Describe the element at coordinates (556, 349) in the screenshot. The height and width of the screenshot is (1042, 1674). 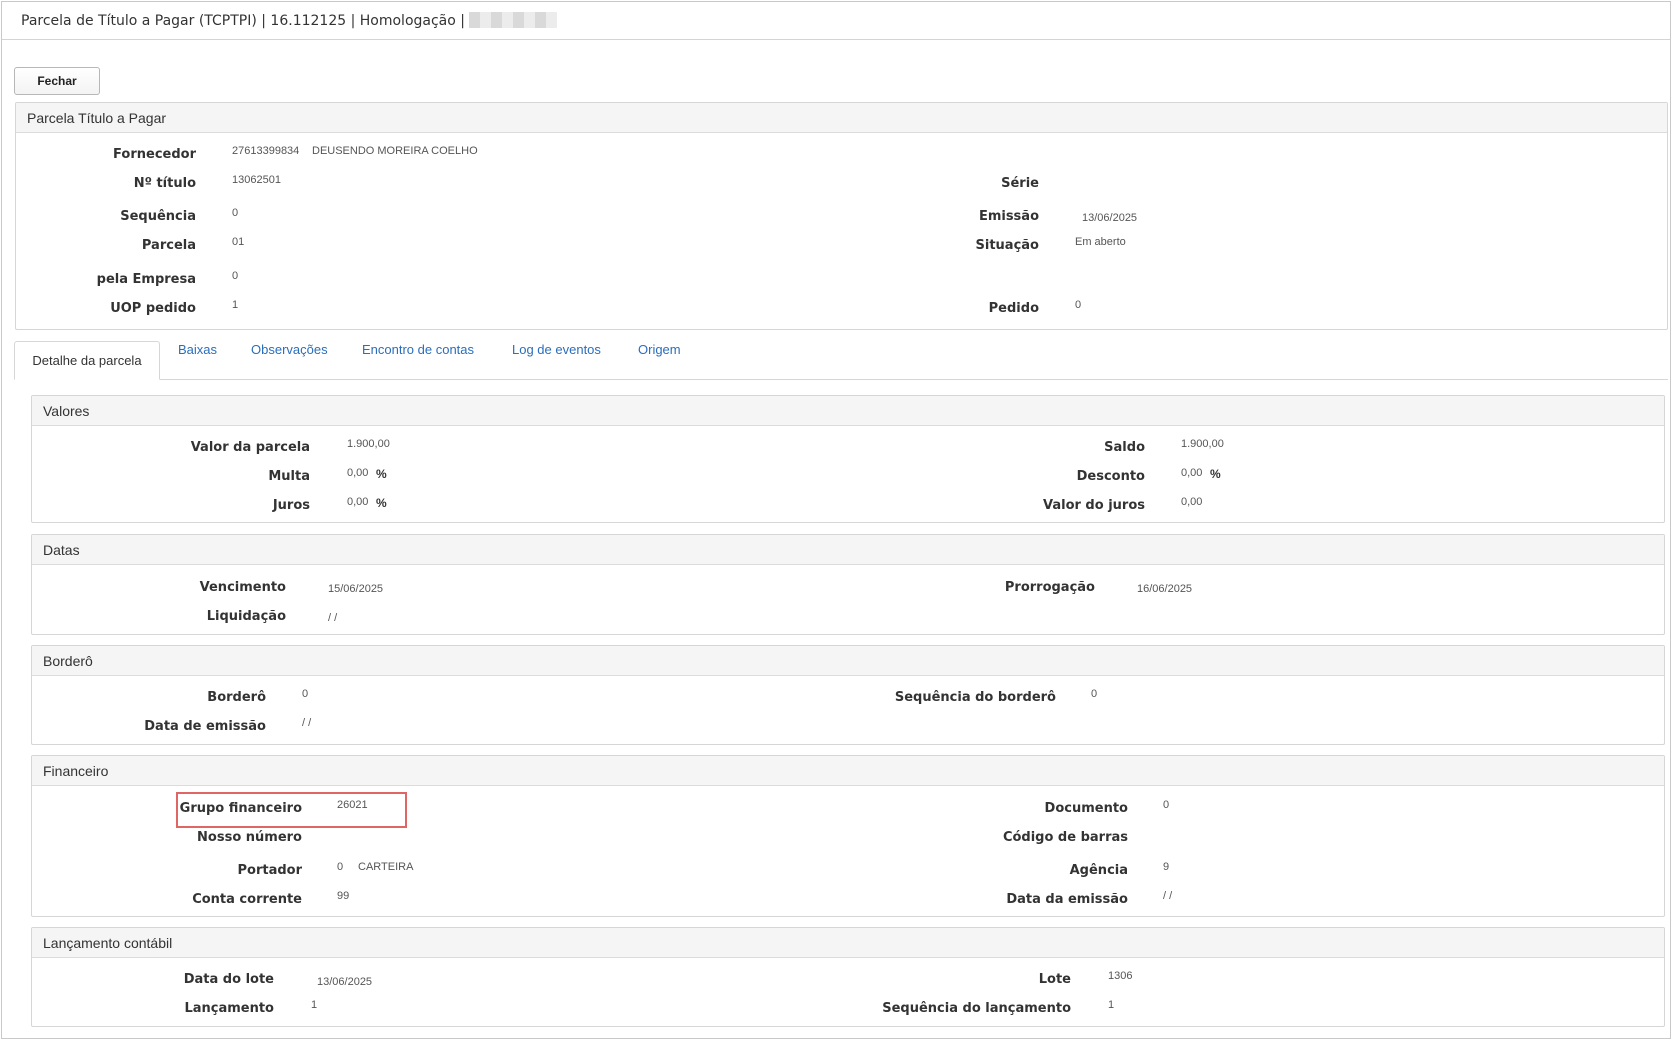
I see `tab-log-de-eventos: Log de eventos` at that location.